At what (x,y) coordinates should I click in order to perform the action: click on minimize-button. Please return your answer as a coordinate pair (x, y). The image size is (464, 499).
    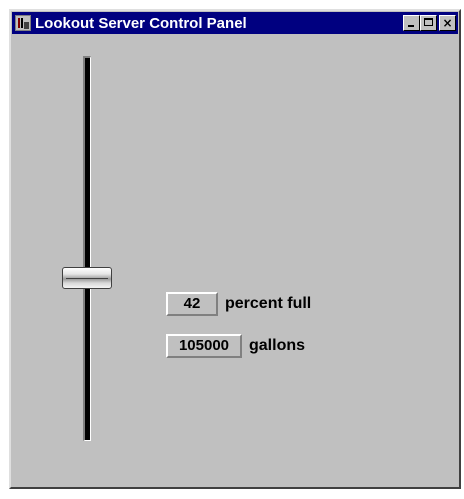
    Looking at the image, I should click on (411, 23).